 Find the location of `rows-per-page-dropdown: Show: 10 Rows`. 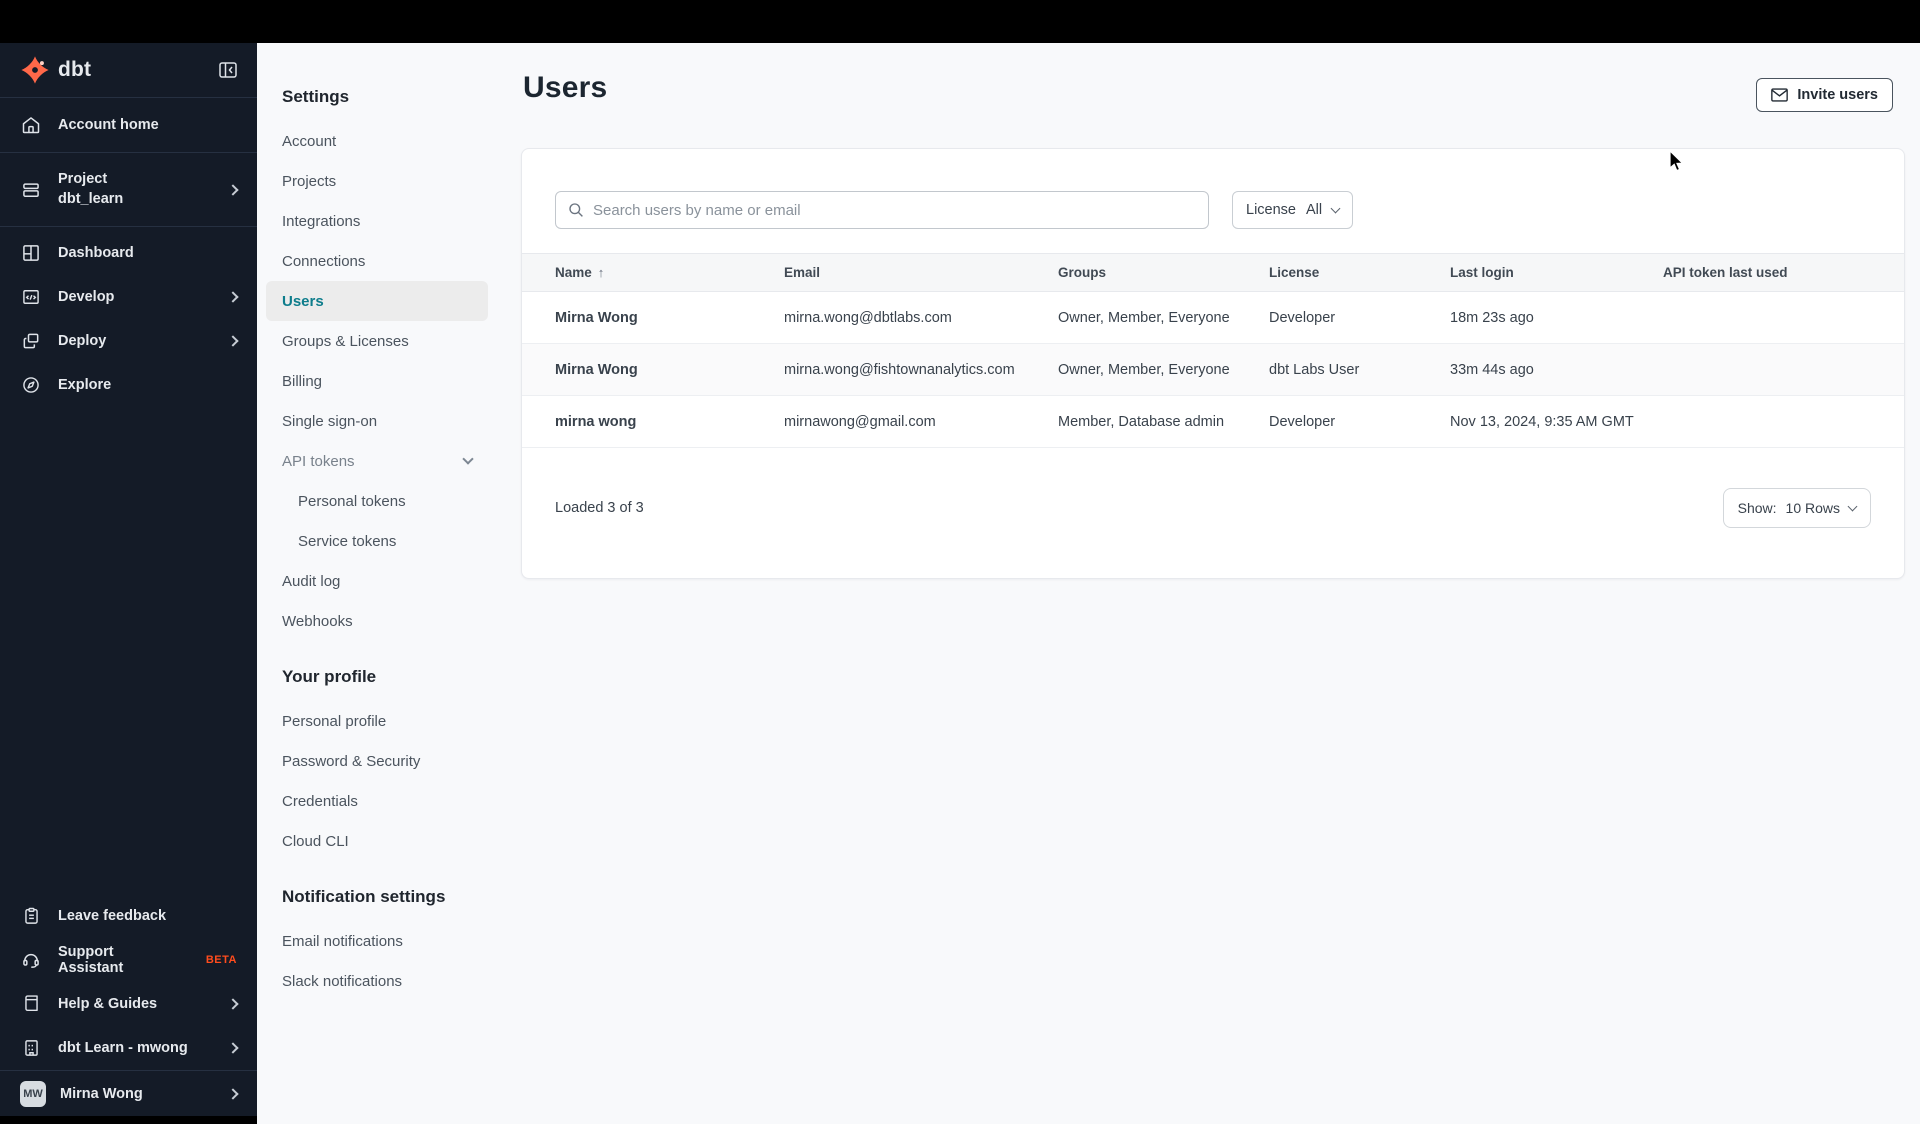

rows-per-page-dropdown: Show: 10 Rows is located at coordinates (1796, 508).